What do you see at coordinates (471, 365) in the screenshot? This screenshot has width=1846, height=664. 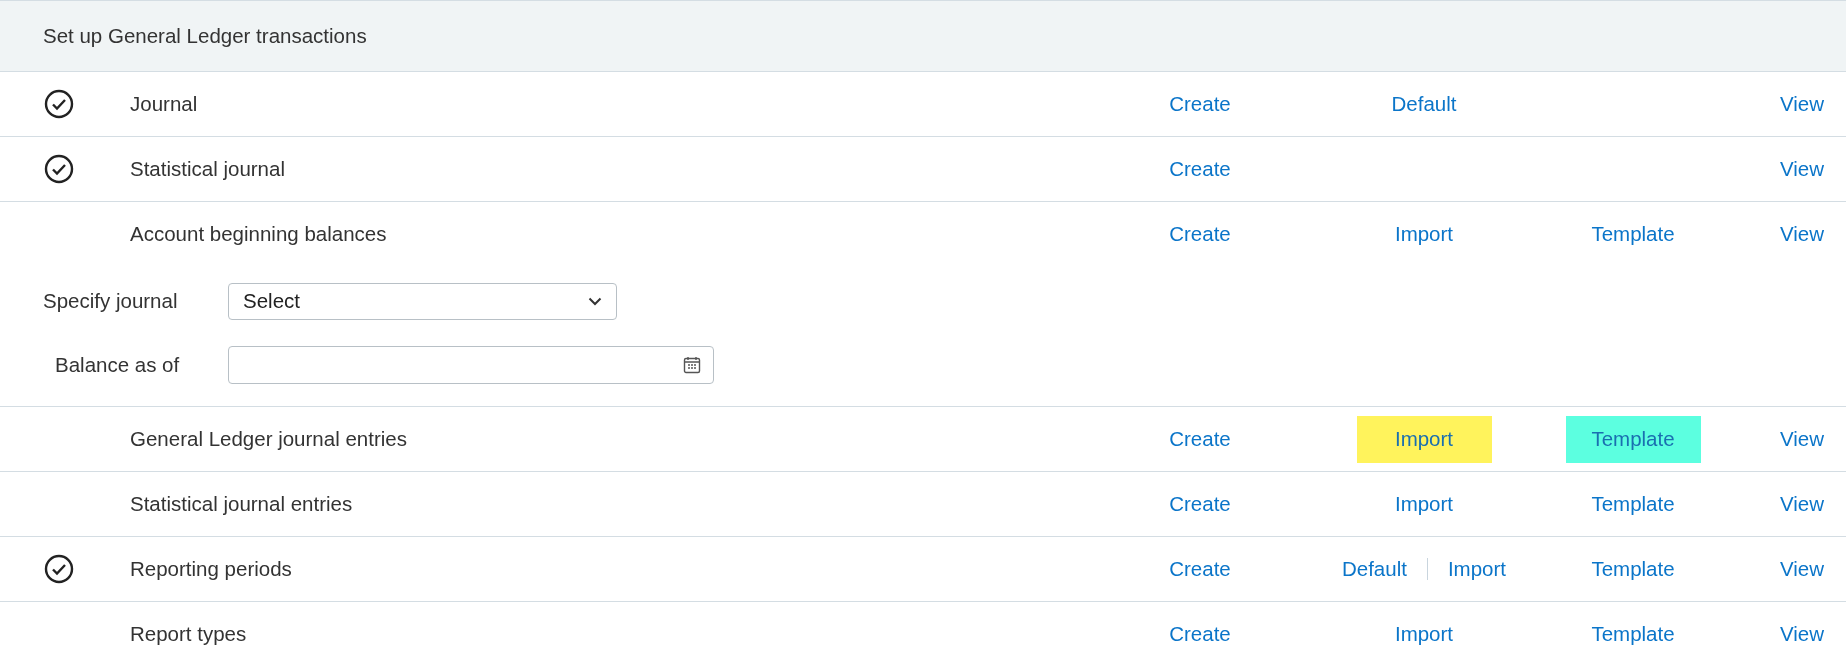 I see `date-field` at bounding box center [471, 365].